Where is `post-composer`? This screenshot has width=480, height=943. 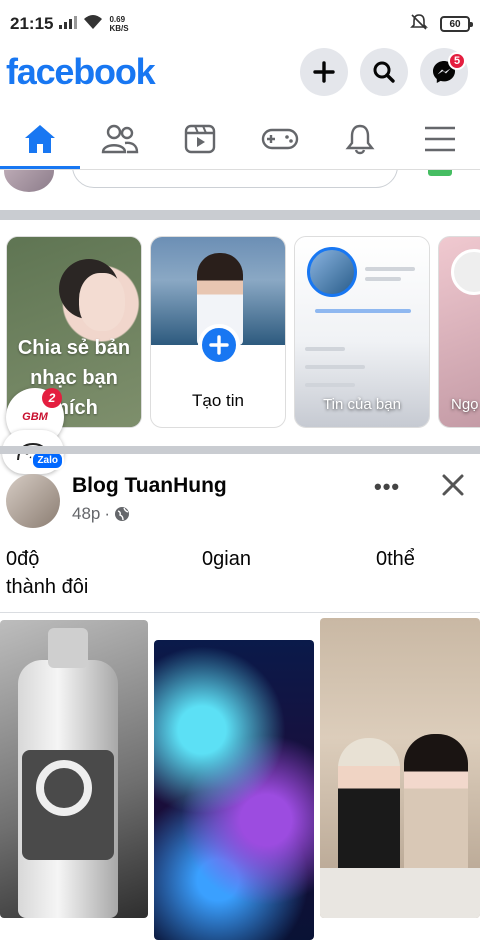
post-composer is located at coordinates (240, 190).